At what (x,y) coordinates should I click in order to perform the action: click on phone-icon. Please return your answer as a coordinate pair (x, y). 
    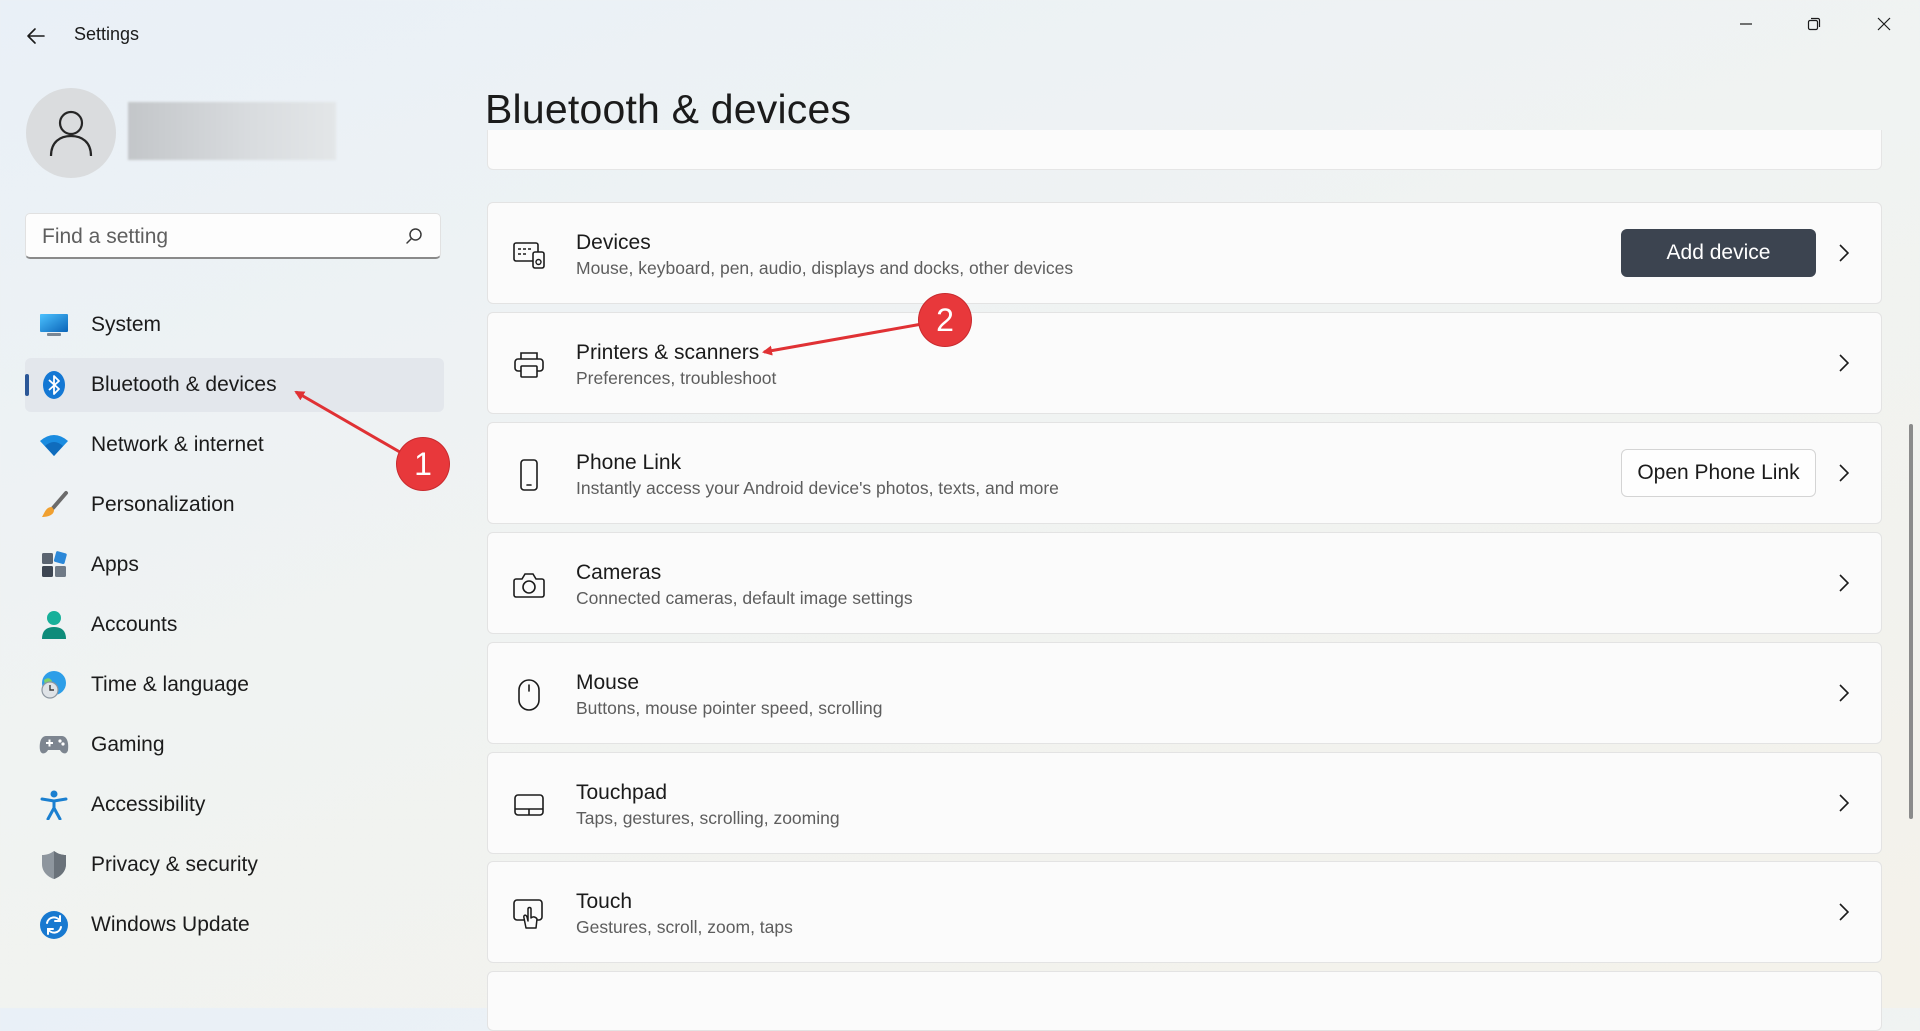
    Looking at the image, I should click on (529, 475).